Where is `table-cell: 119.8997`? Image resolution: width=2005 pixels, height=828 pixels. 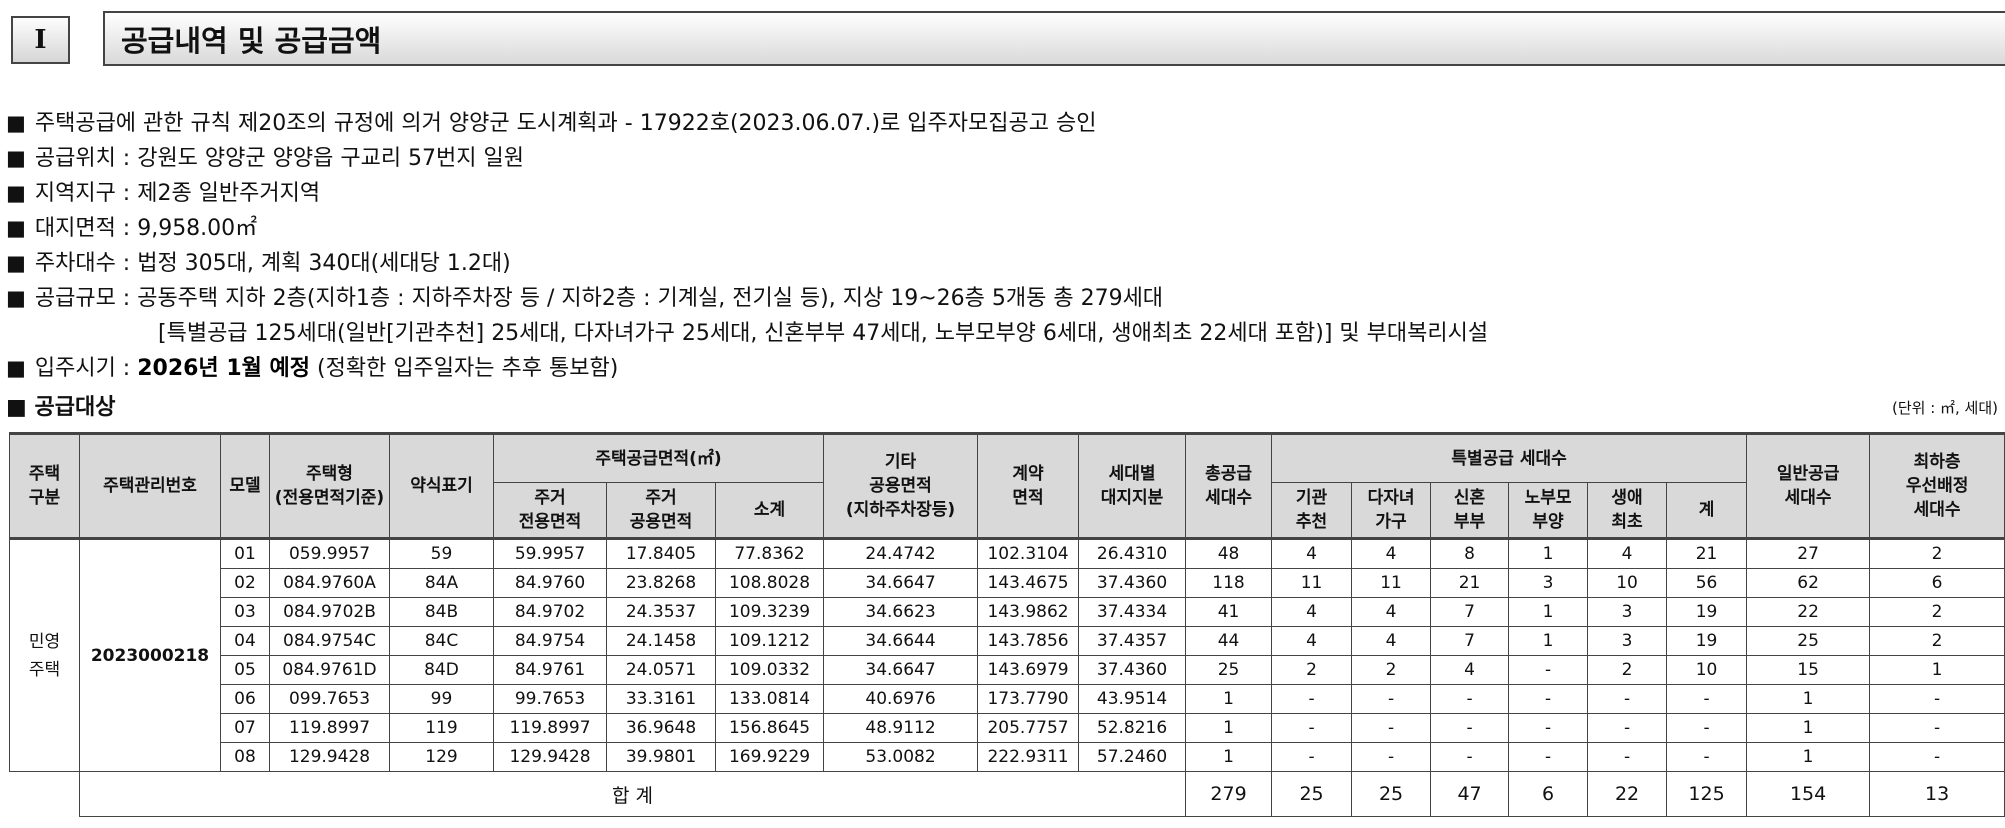 table-cell: 119.8997 is located at coordinates (329, 728).